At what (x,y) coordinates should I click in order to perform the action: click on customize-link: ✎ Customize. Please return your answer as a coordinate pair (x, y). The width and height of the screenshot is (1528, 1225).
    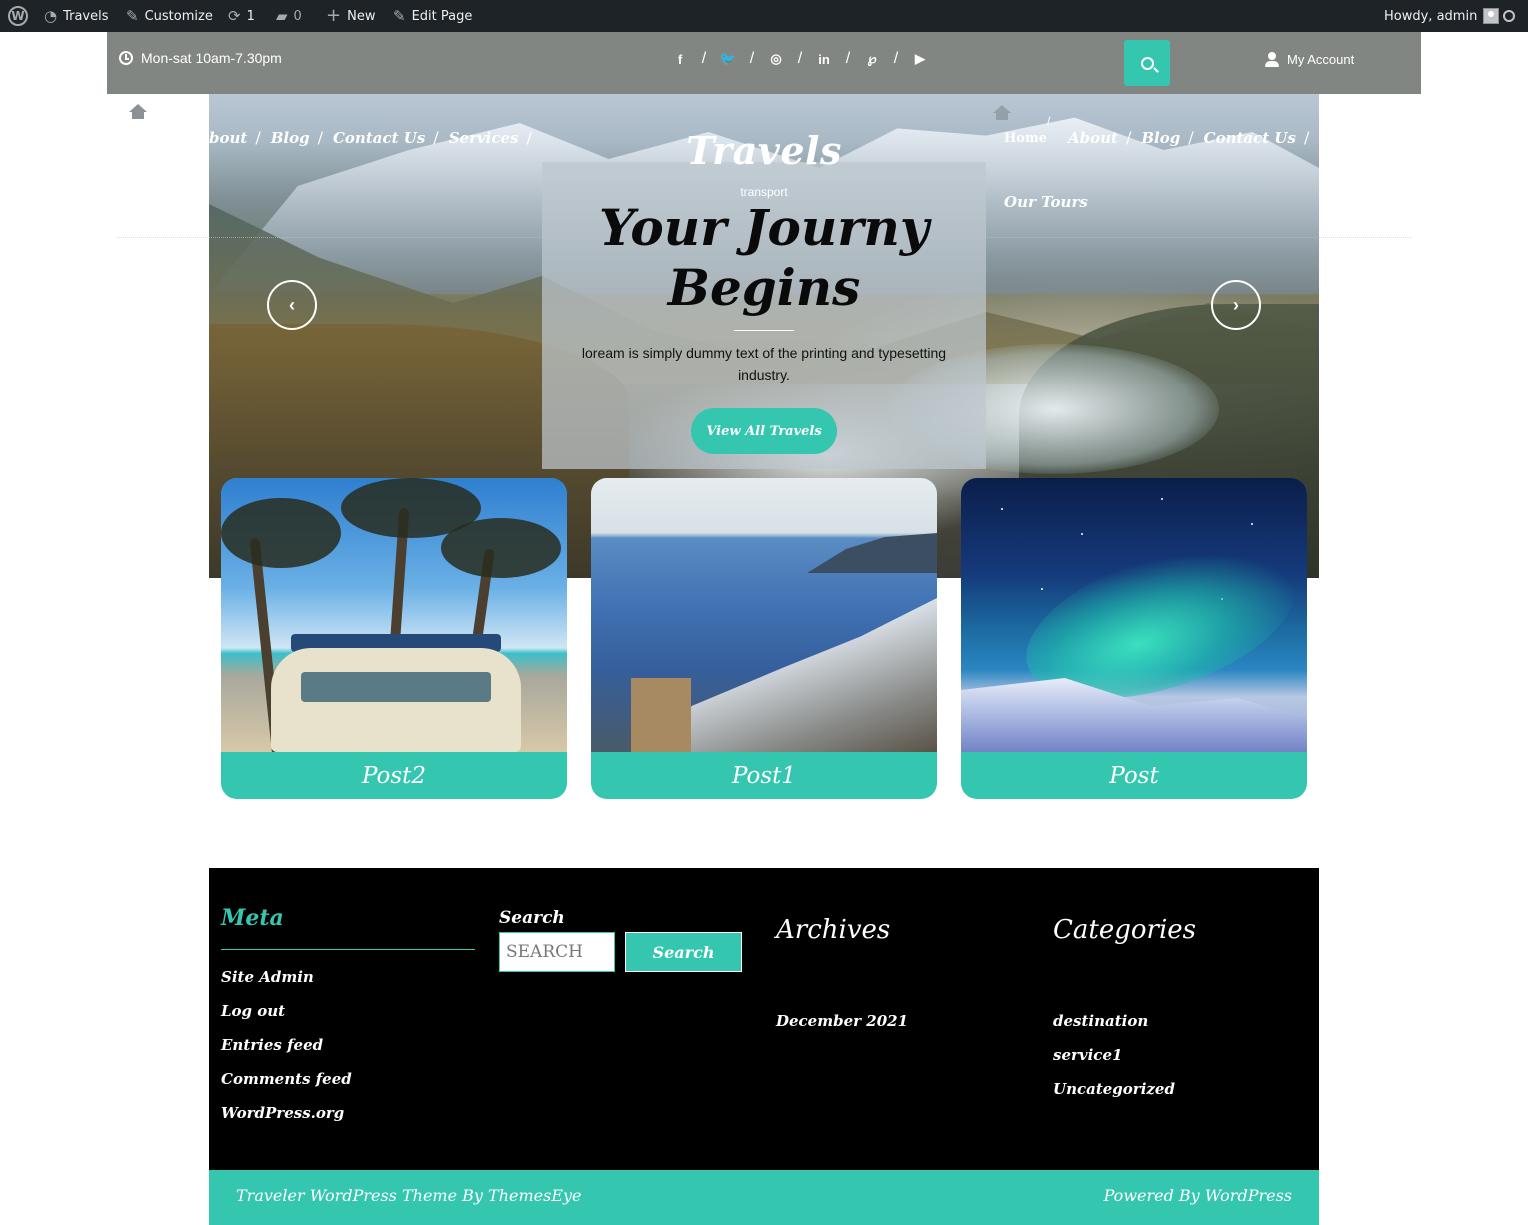
    Looking at the image, I should click on (169, 16).